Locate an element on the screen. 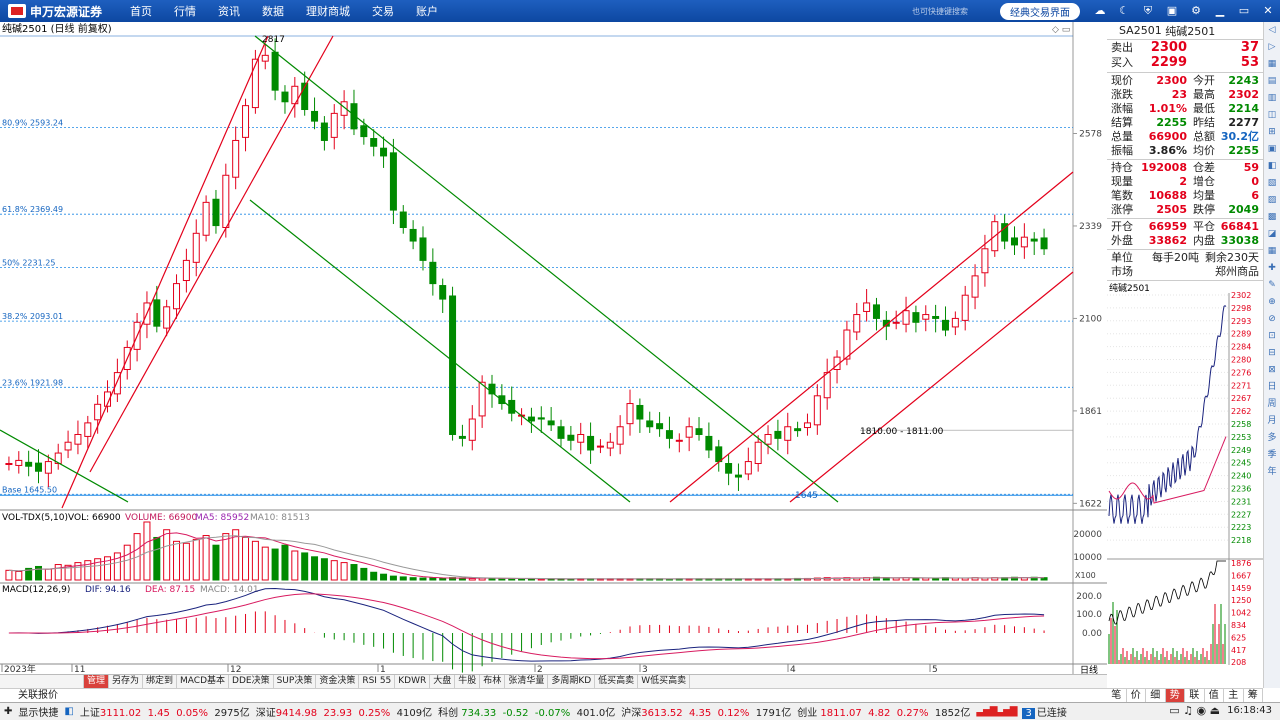  side-tool-icon: ▣ is located at coordinates (1272, 149).